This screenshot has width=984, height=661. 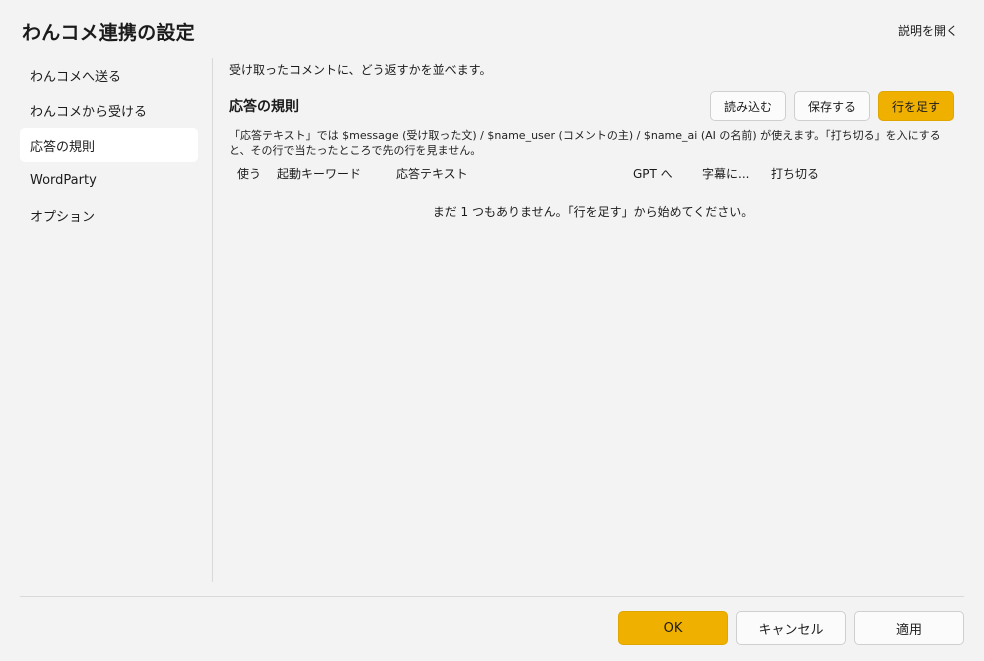 I want to click on column-header-stop: 打ち切る, so click(x=795, y=174).